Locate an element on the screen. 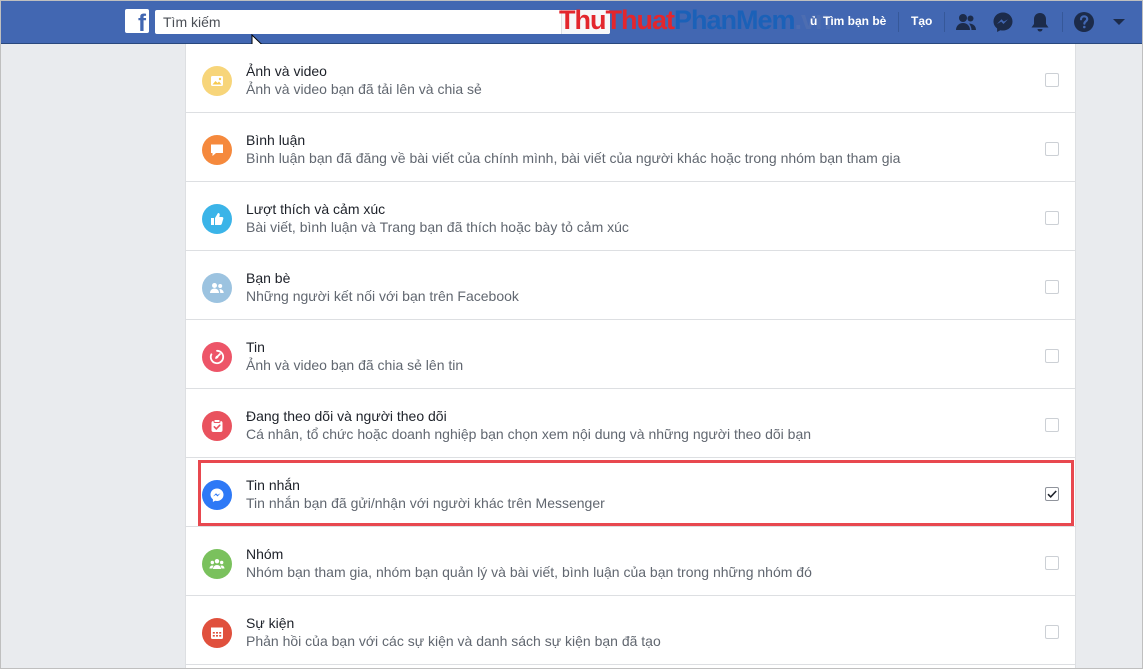 The image size is (1143, 669). row-title: Lượt thích và cảm xúc is located at coordinates (316, 209).